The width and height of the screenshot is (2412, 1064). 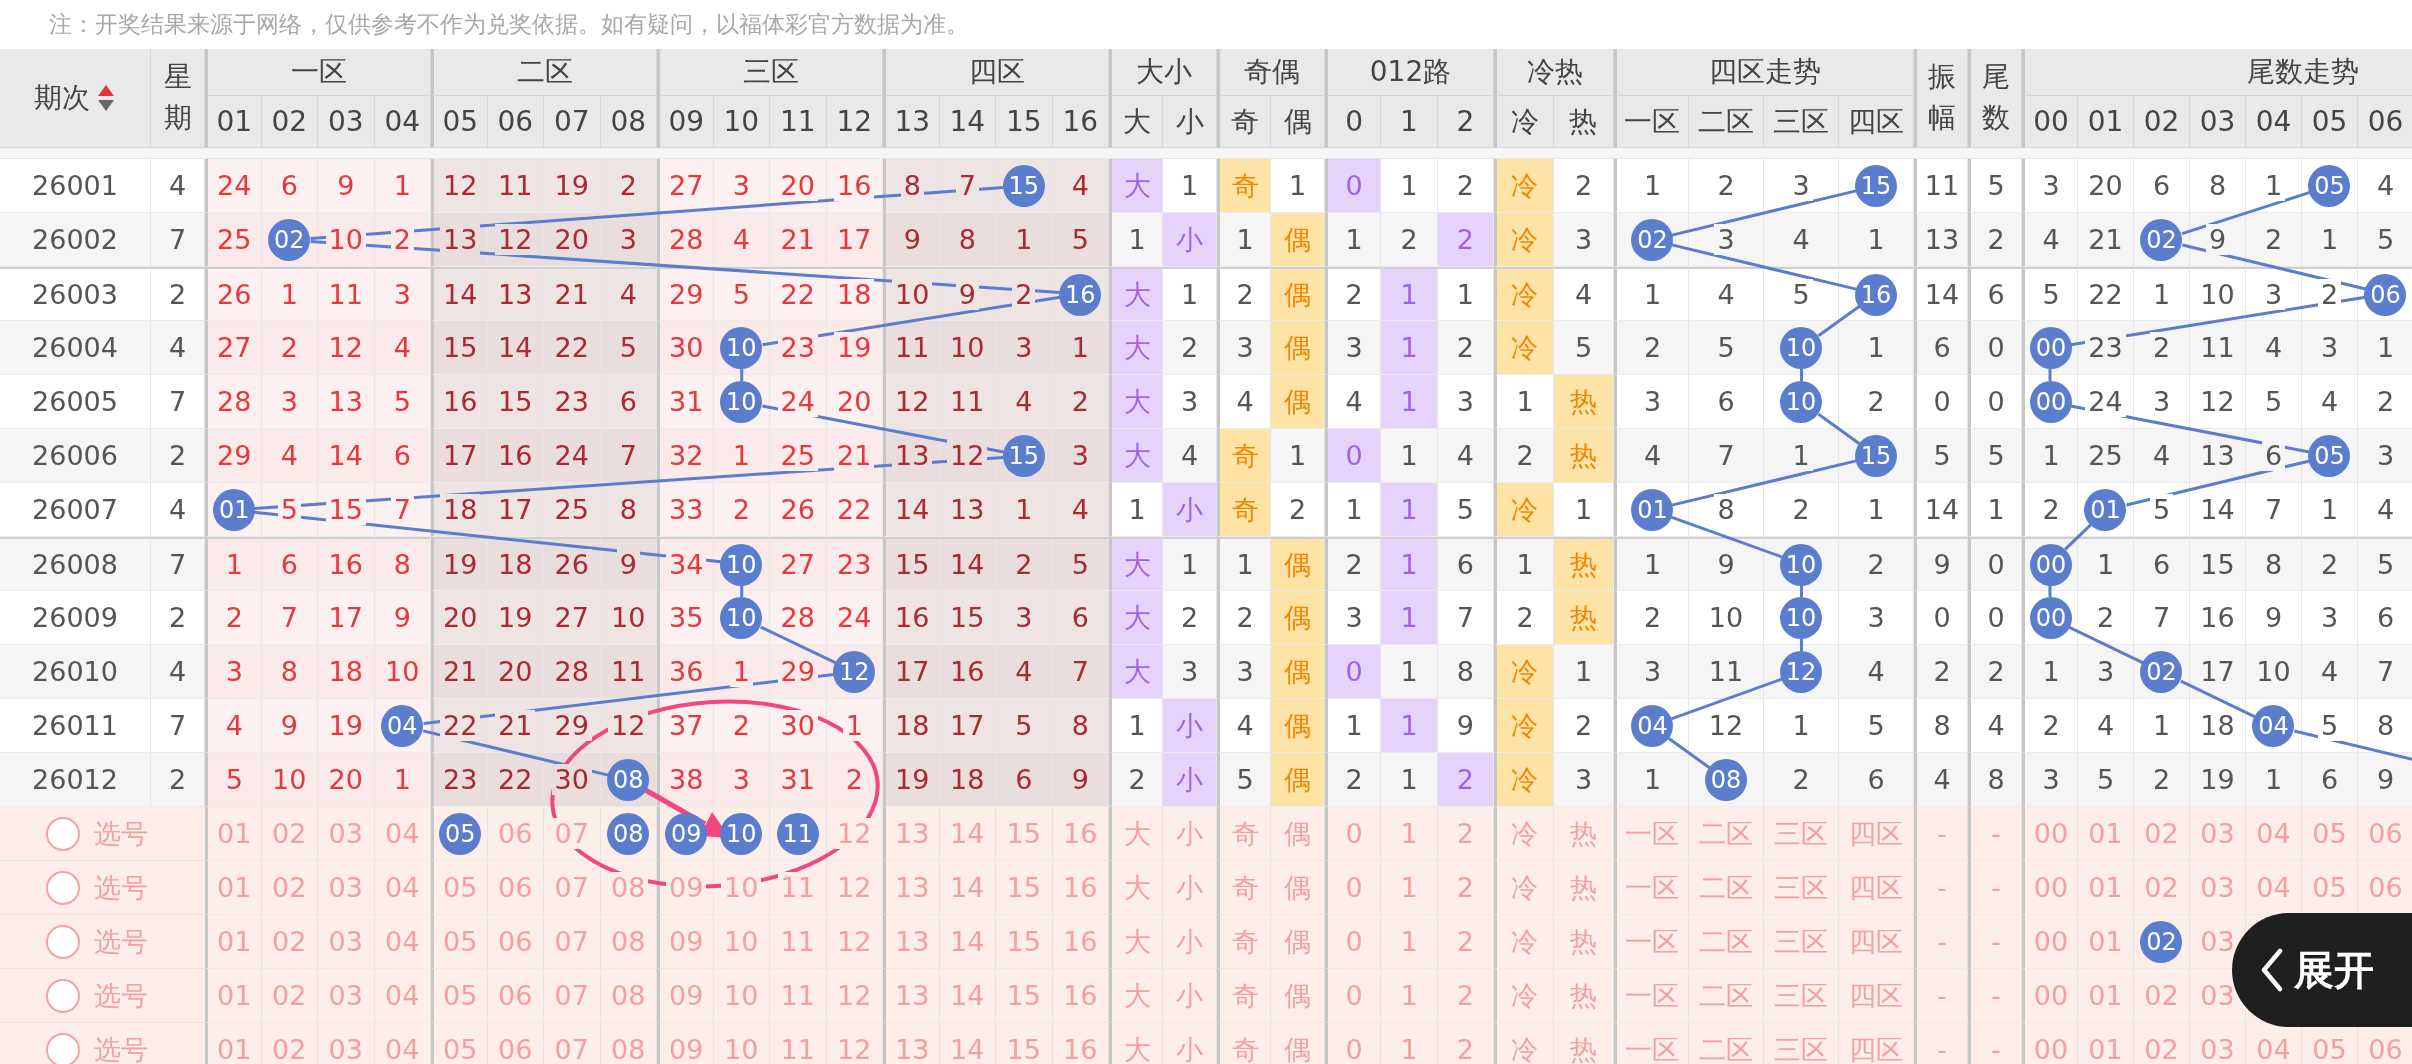 What do you see at coordinates (2322, 970) in the screenshot?
I see `expand-button: 展开` at bounding box center [2322, 970].